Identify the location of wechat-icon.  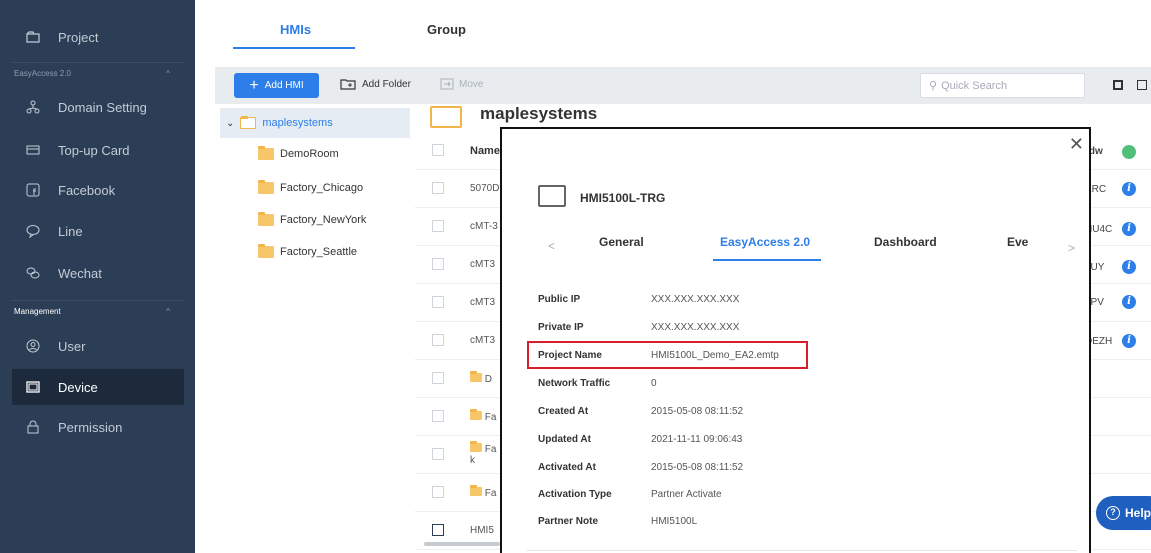
(33, 273).